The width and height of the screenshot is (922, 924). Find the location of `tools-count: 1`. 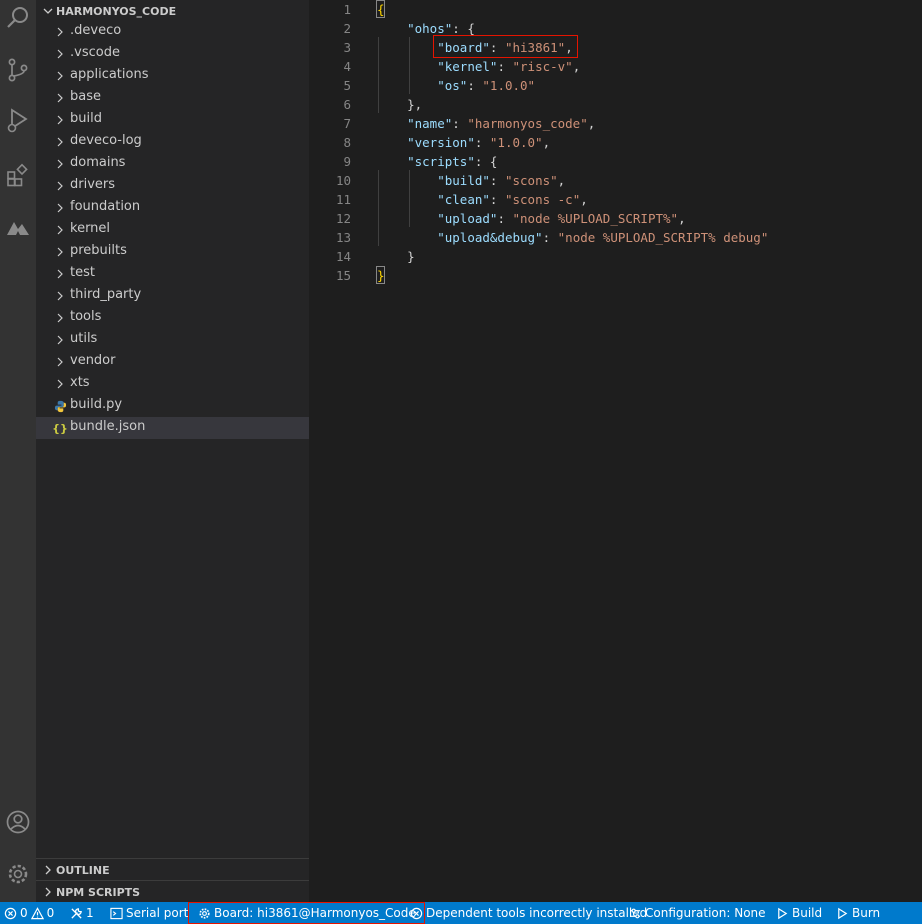

tools-count: 1 is located at coordinates (90, 913).